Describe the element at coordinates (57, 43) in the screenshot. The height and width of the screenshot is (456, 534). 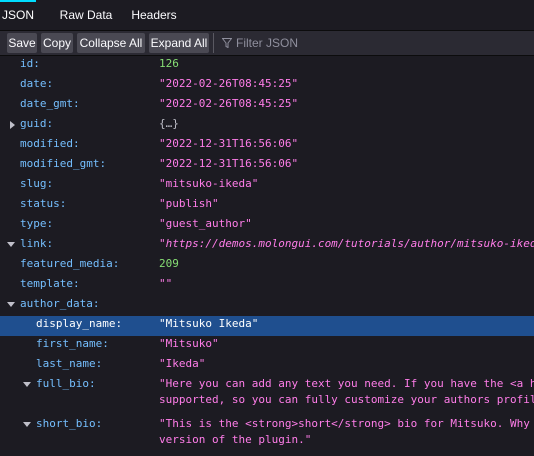
I see `copy-button: Copy` at that location.